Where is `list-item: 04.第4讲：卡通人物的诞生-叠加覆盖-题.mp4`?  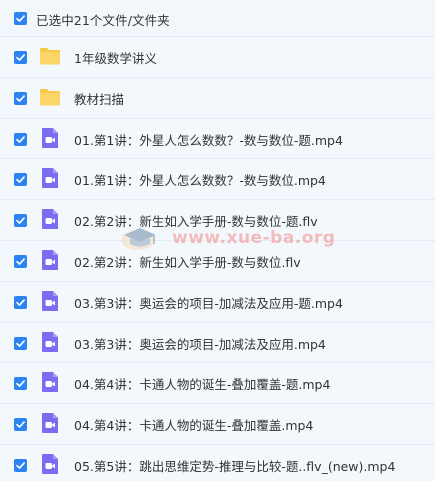 list-item: 04.第4讲：卡通人物的诞生-叠加覆盖-题.mp4 is located at coordinates (217, 383).